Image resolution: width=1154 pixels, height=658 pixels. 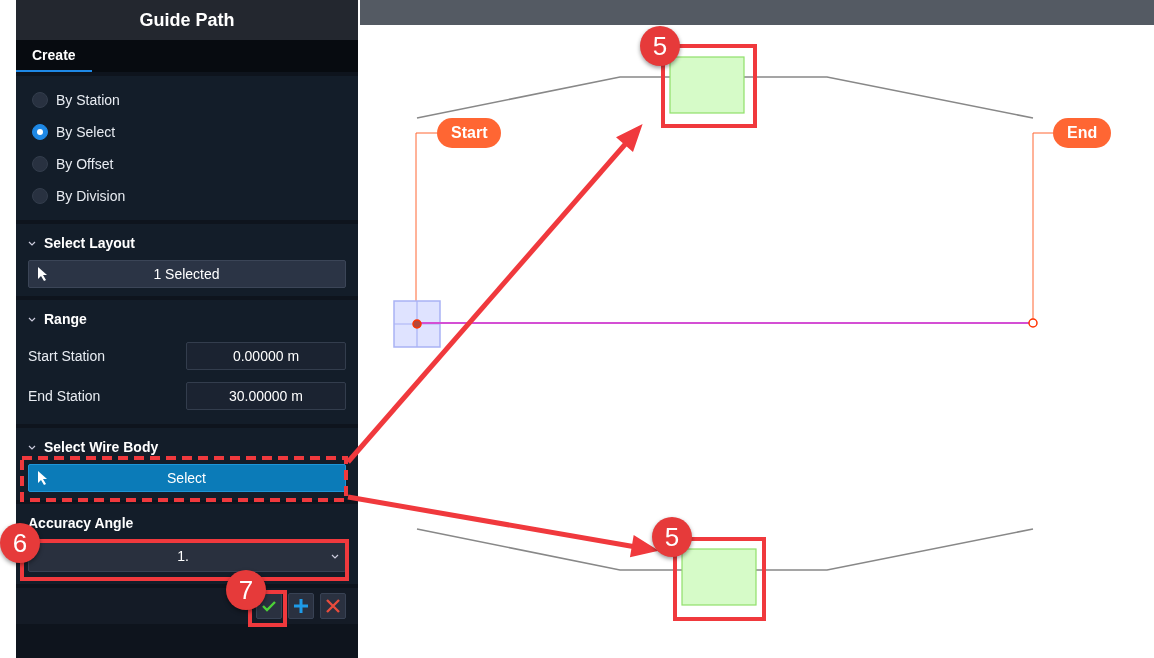 What do you see at coordinates (266, 356) in the screenshot?
I see `input-field: 0.00000 m` at bounding box center [266, 356].